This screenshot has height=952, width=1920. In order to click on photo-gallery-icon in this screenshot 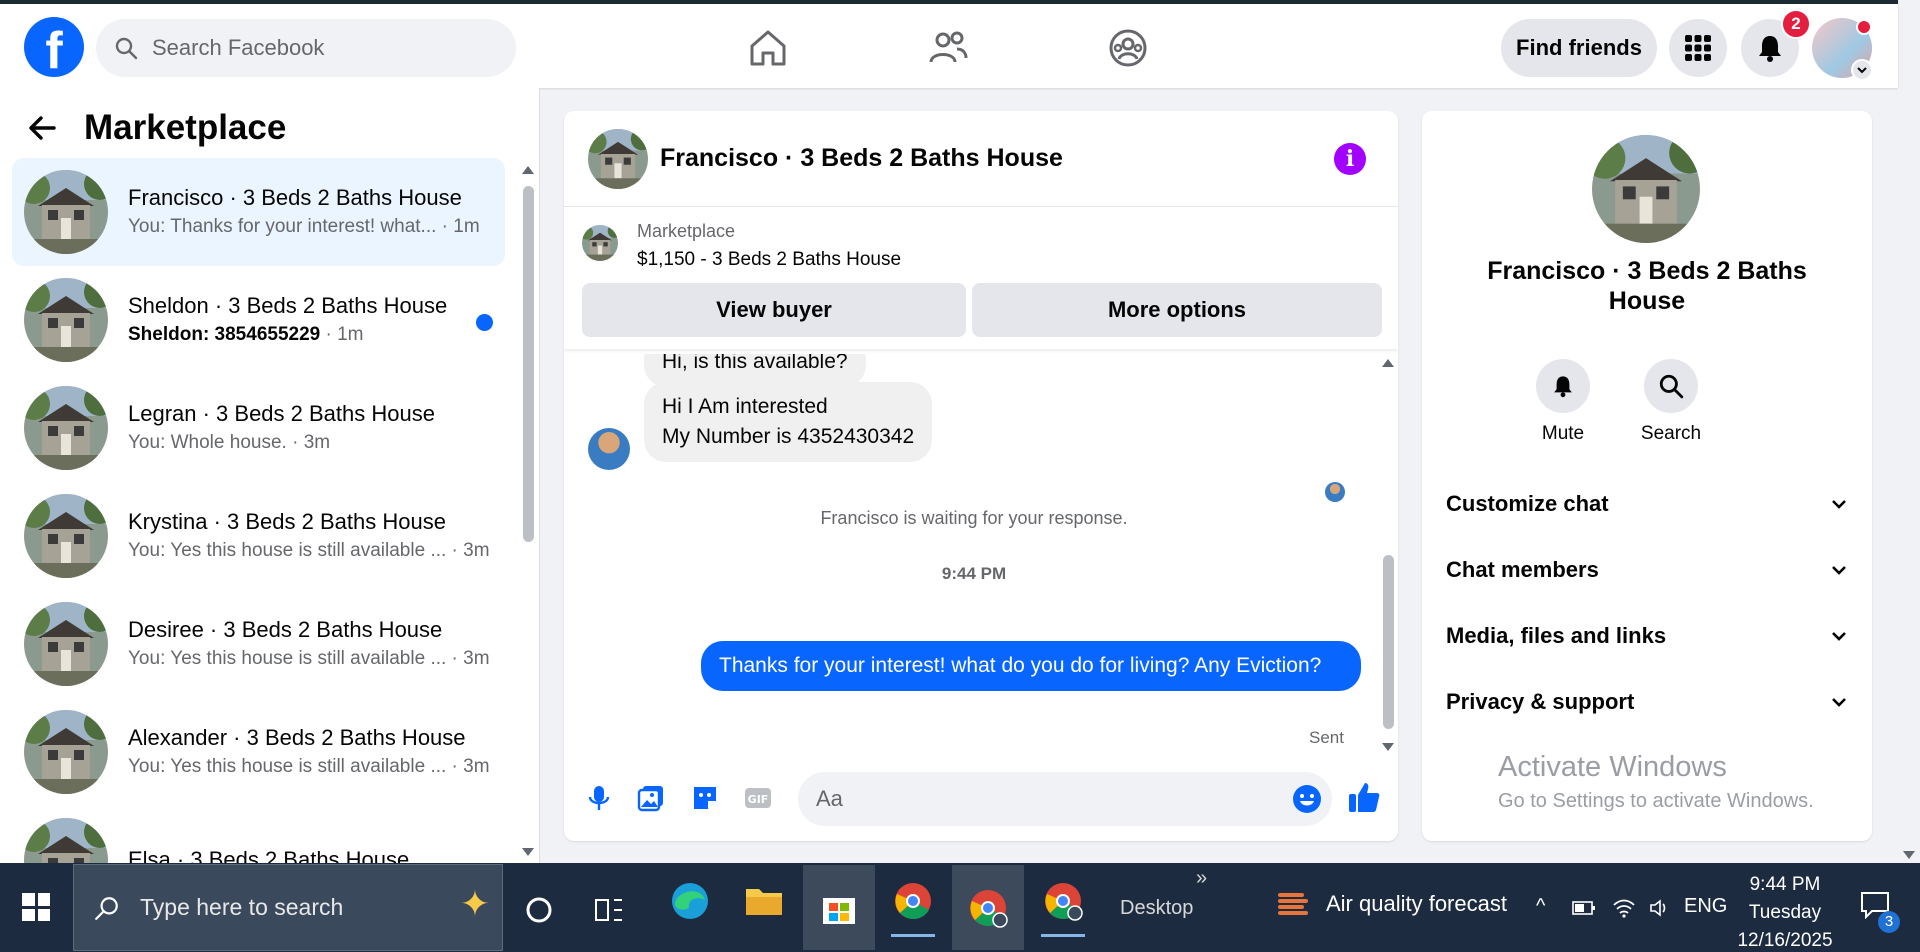, I will do `click(651, 798)`.